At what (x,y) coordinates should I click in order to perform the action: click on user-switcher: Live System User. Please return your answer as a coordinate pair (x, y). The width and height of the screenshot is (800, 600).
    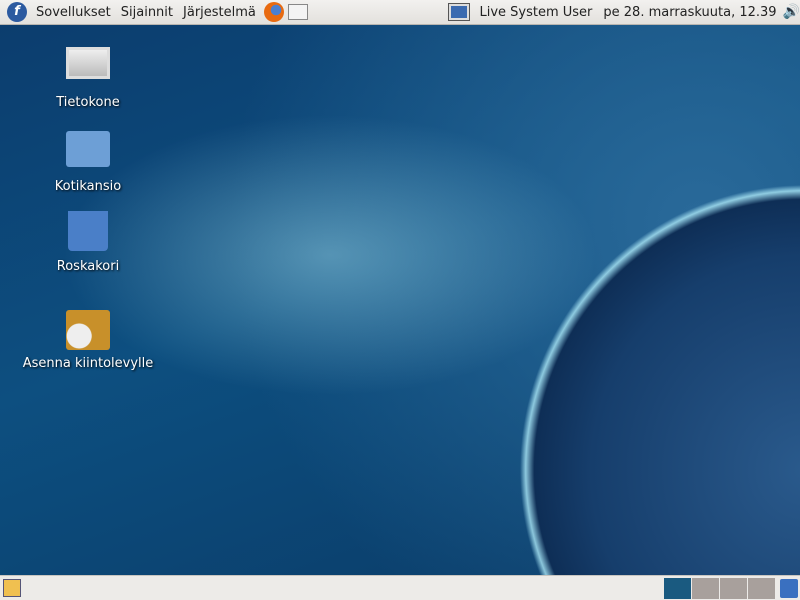
    Looking at the image, I should click on (535, 12).